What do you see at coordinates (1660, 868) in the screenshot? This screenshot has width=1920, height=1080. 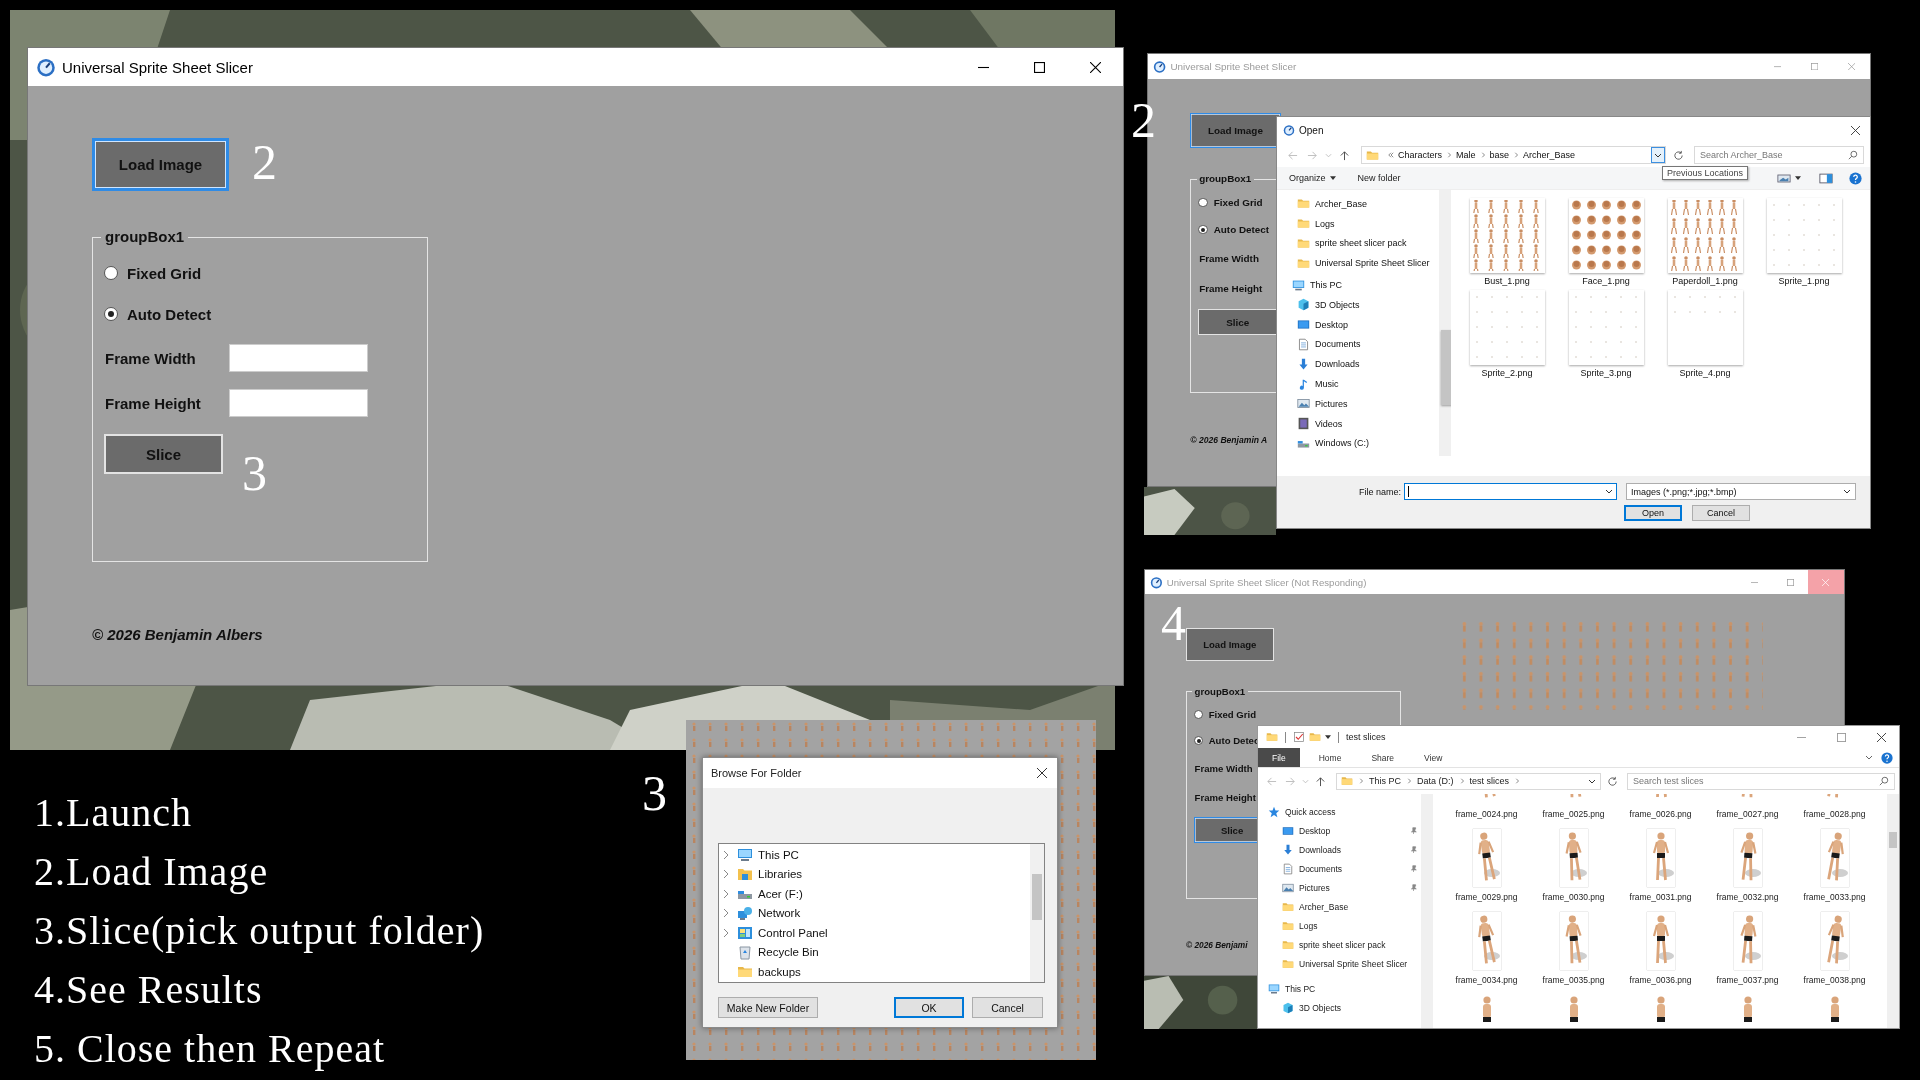 I see `file-item: frame_0031.png` at bounding box center [1660, 868].